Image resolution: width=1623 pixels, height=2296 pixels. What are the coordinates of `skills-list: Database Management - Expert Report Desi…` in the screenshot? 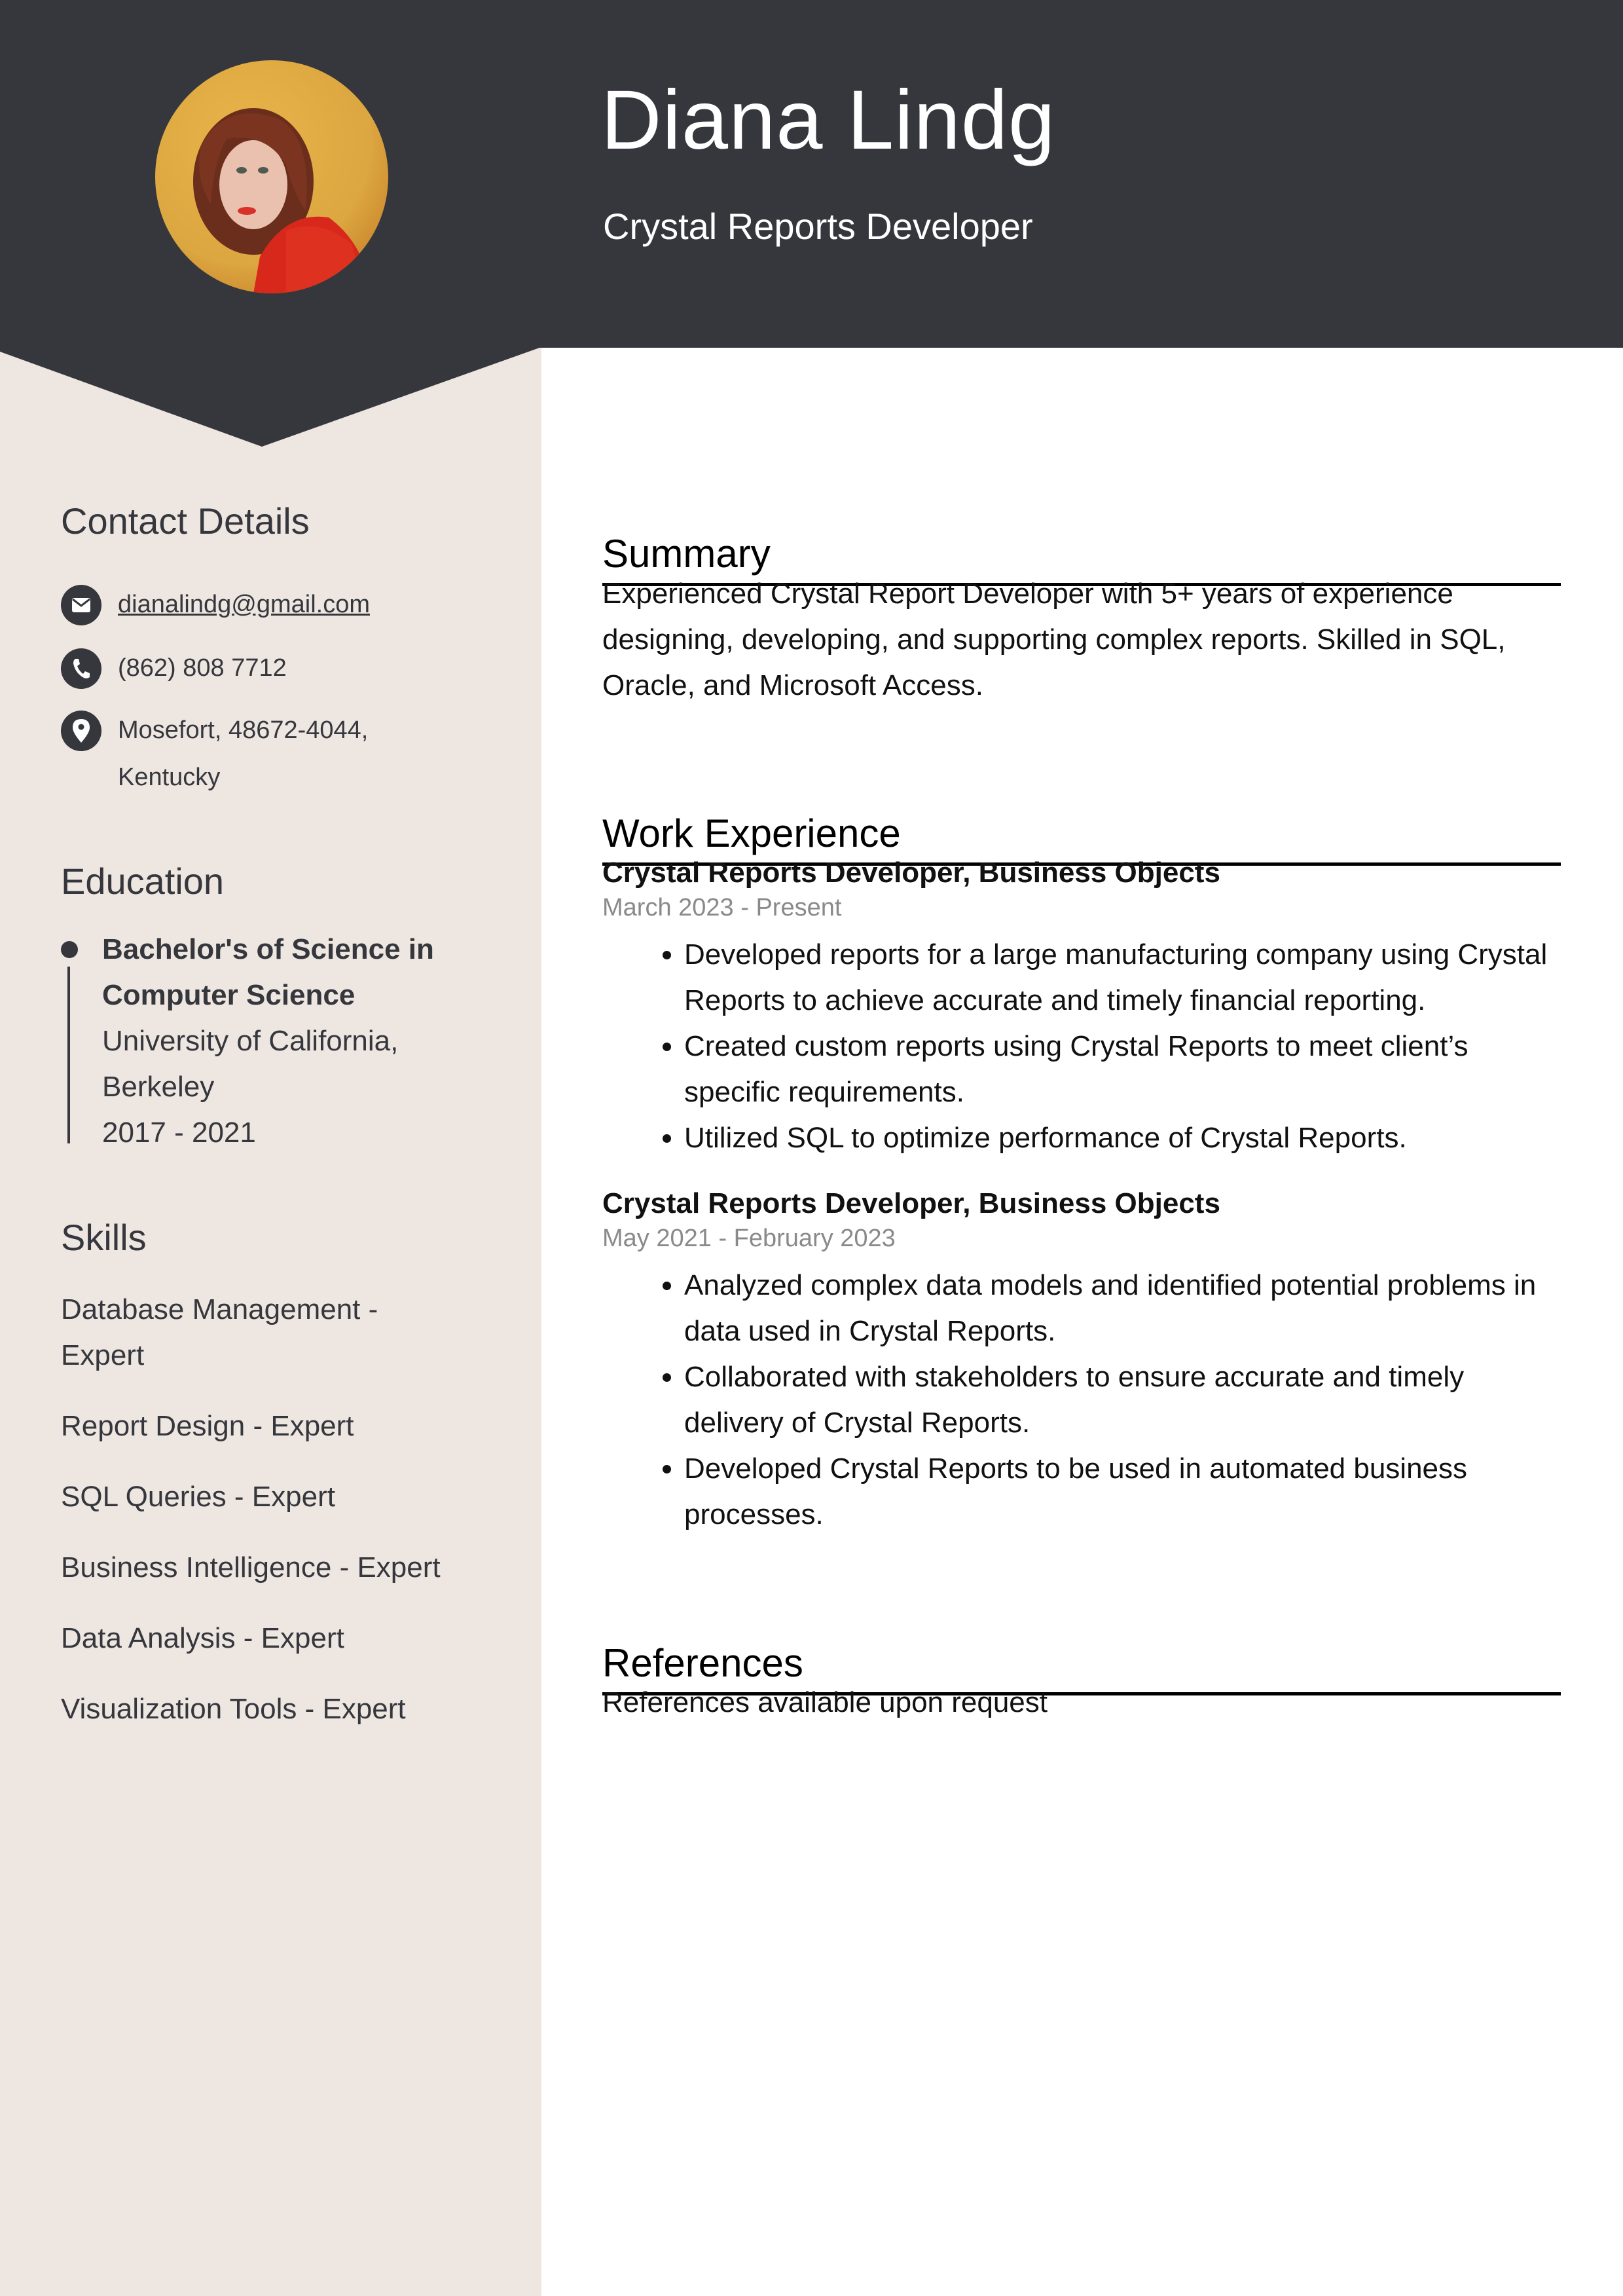 It's located at (264, 1522).